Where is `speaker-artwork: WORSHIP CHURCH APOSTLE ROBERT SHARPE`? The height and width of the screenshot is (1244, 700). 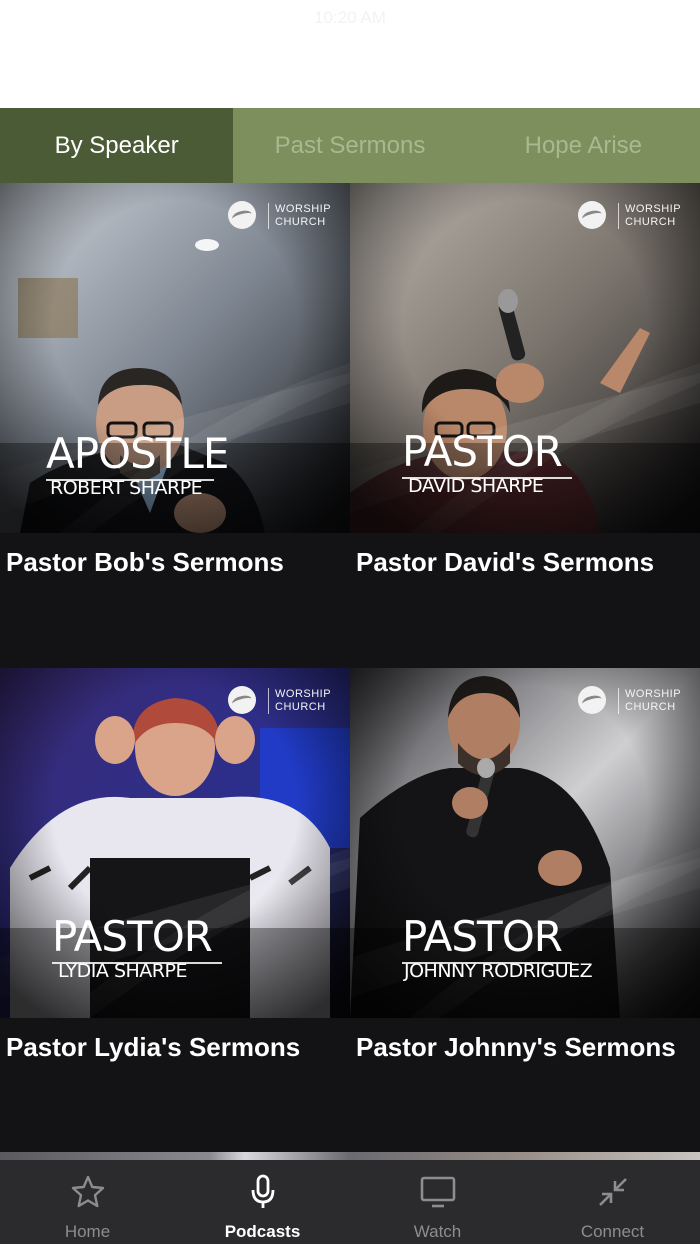 speaker-artwork: WORSHIP CHURCH APOSTLE ROBERT SHARPE is located at coordinates (175, 358).